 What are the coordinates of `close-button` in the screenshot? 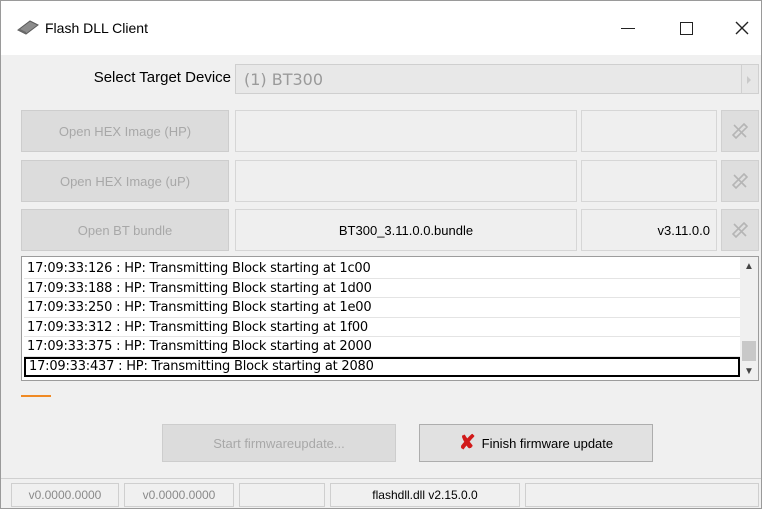 It's located at (737, 28).